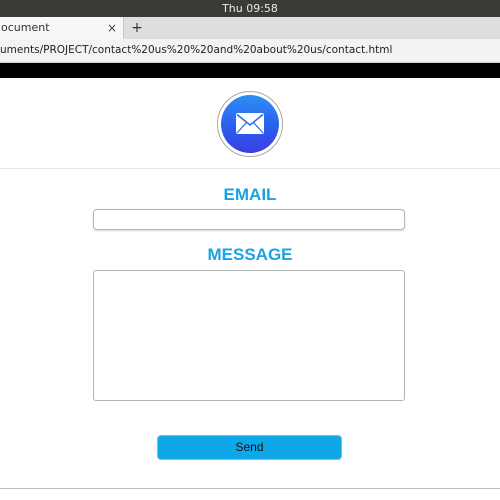 The image size is (500, 500). I want to click on system-top-bar: Thu 09:58, so click(250, 8).